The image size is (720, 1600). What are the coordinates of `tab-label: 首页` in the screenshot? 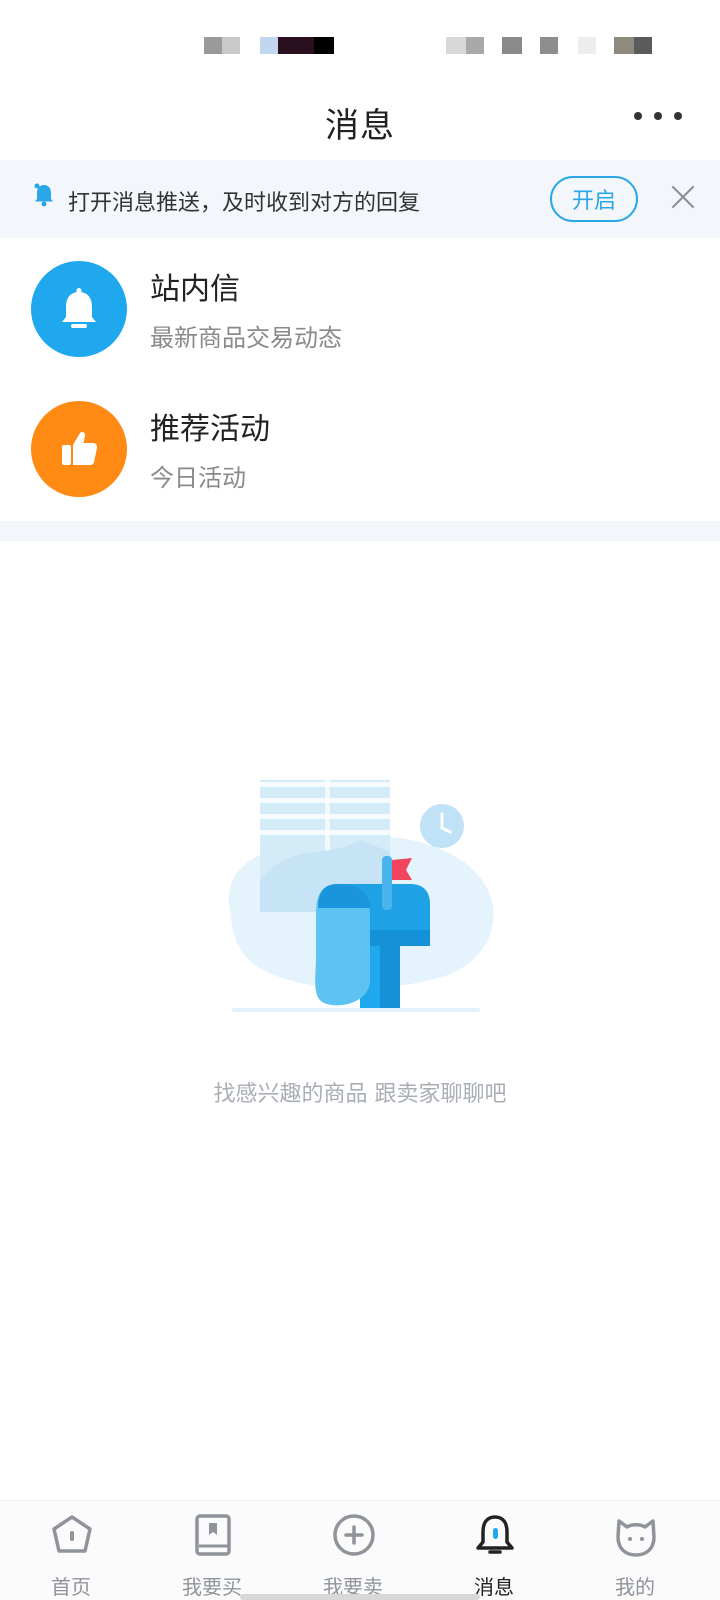 It's located at (71, 1587).